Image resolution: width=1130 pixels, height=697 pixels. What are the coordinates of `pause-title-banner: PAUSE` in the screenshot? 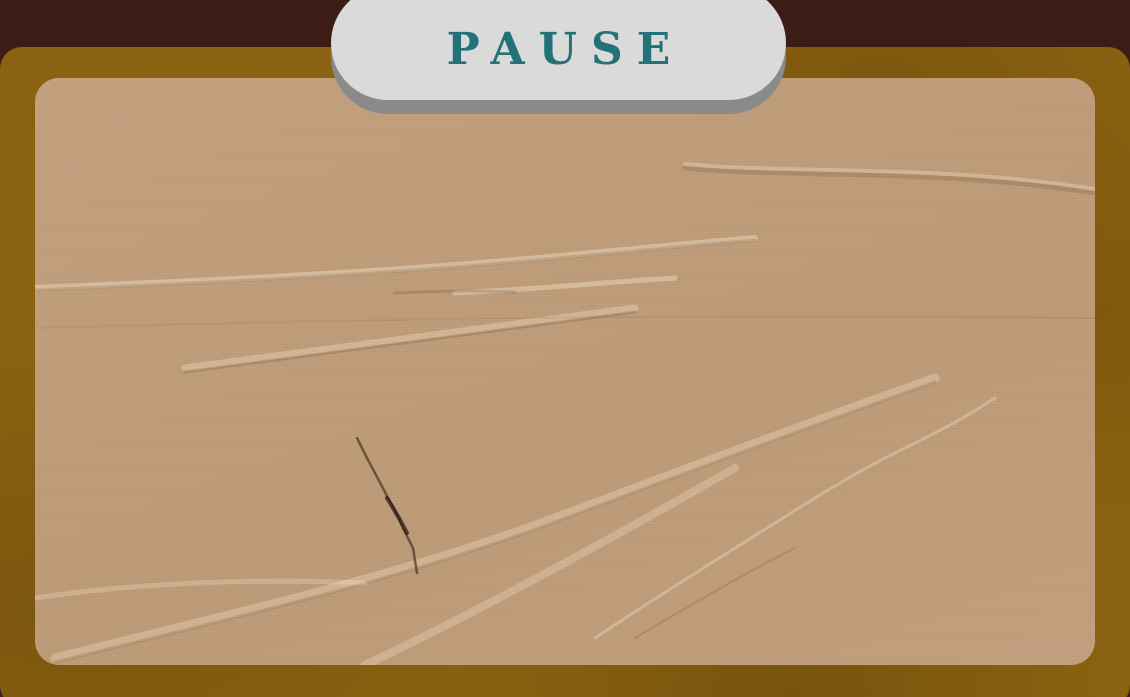 It's located at (558, 50).